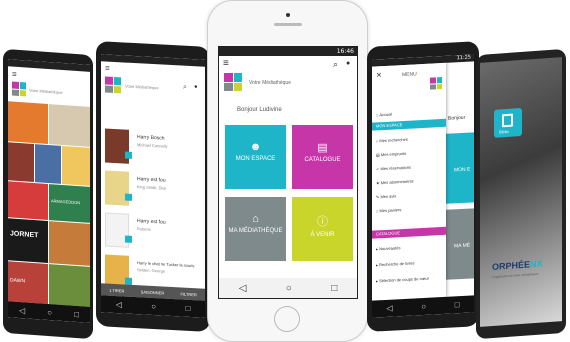 This screenshot has height=342, width=570. I want to click on tab-season: SAISONNER, so click(153, 292).